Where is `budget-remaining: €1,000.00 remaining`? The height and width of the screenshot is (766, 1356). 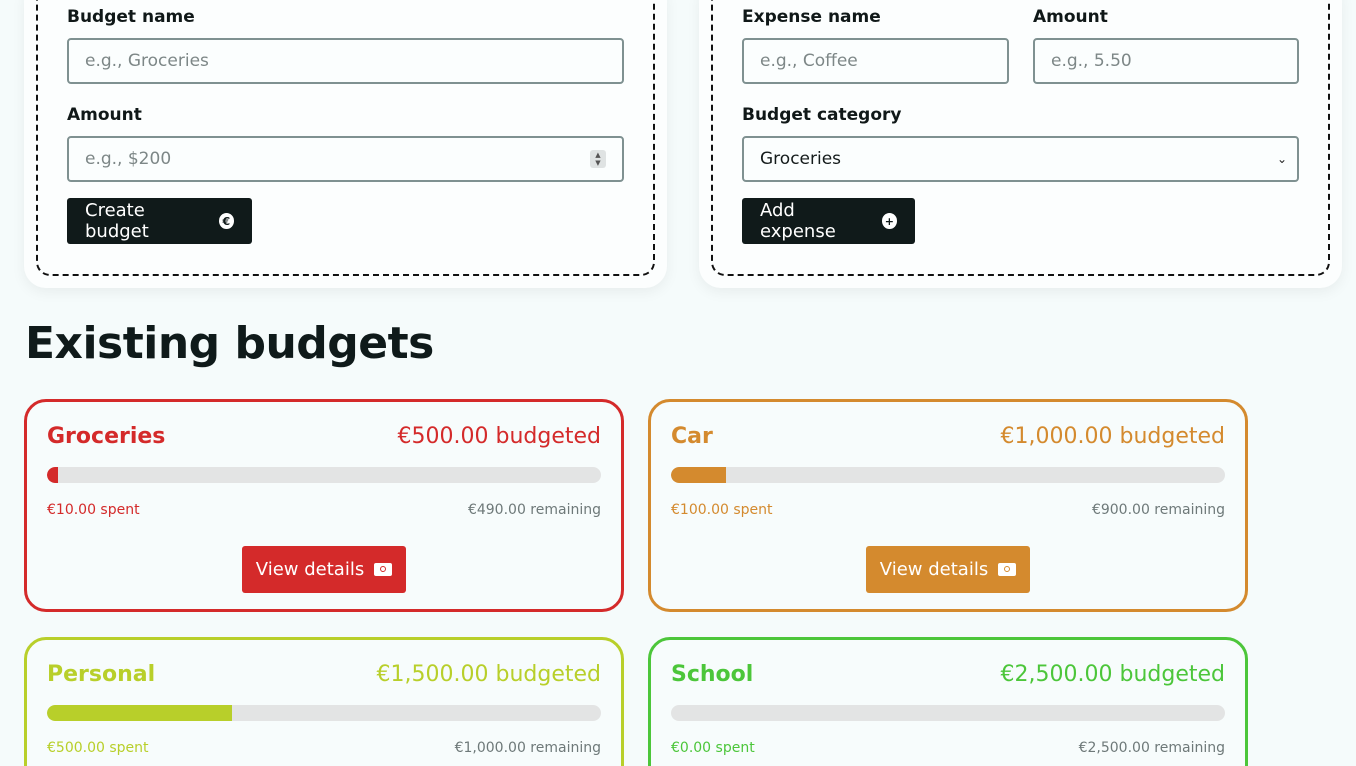 budget-remaining: €1,000.00 remaining is located at coordinates (527, 748).